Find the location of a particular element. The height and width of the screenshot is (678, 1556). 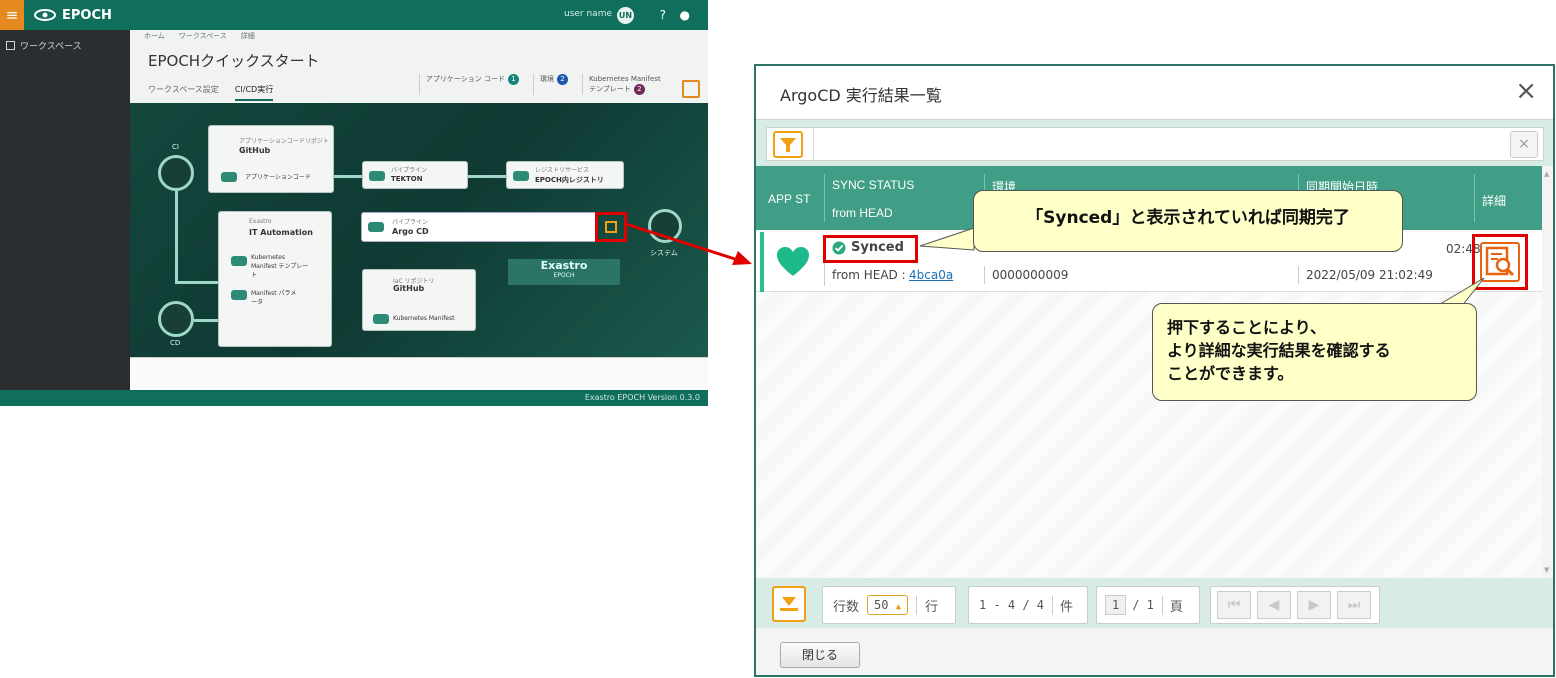

code-icon is located at coordinates (229, 177).